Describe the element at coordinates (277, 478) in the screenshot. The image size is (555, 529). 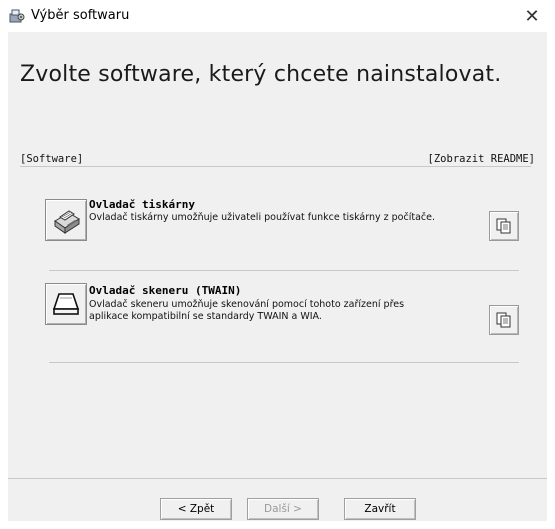
I see `footer-separator` at that location.